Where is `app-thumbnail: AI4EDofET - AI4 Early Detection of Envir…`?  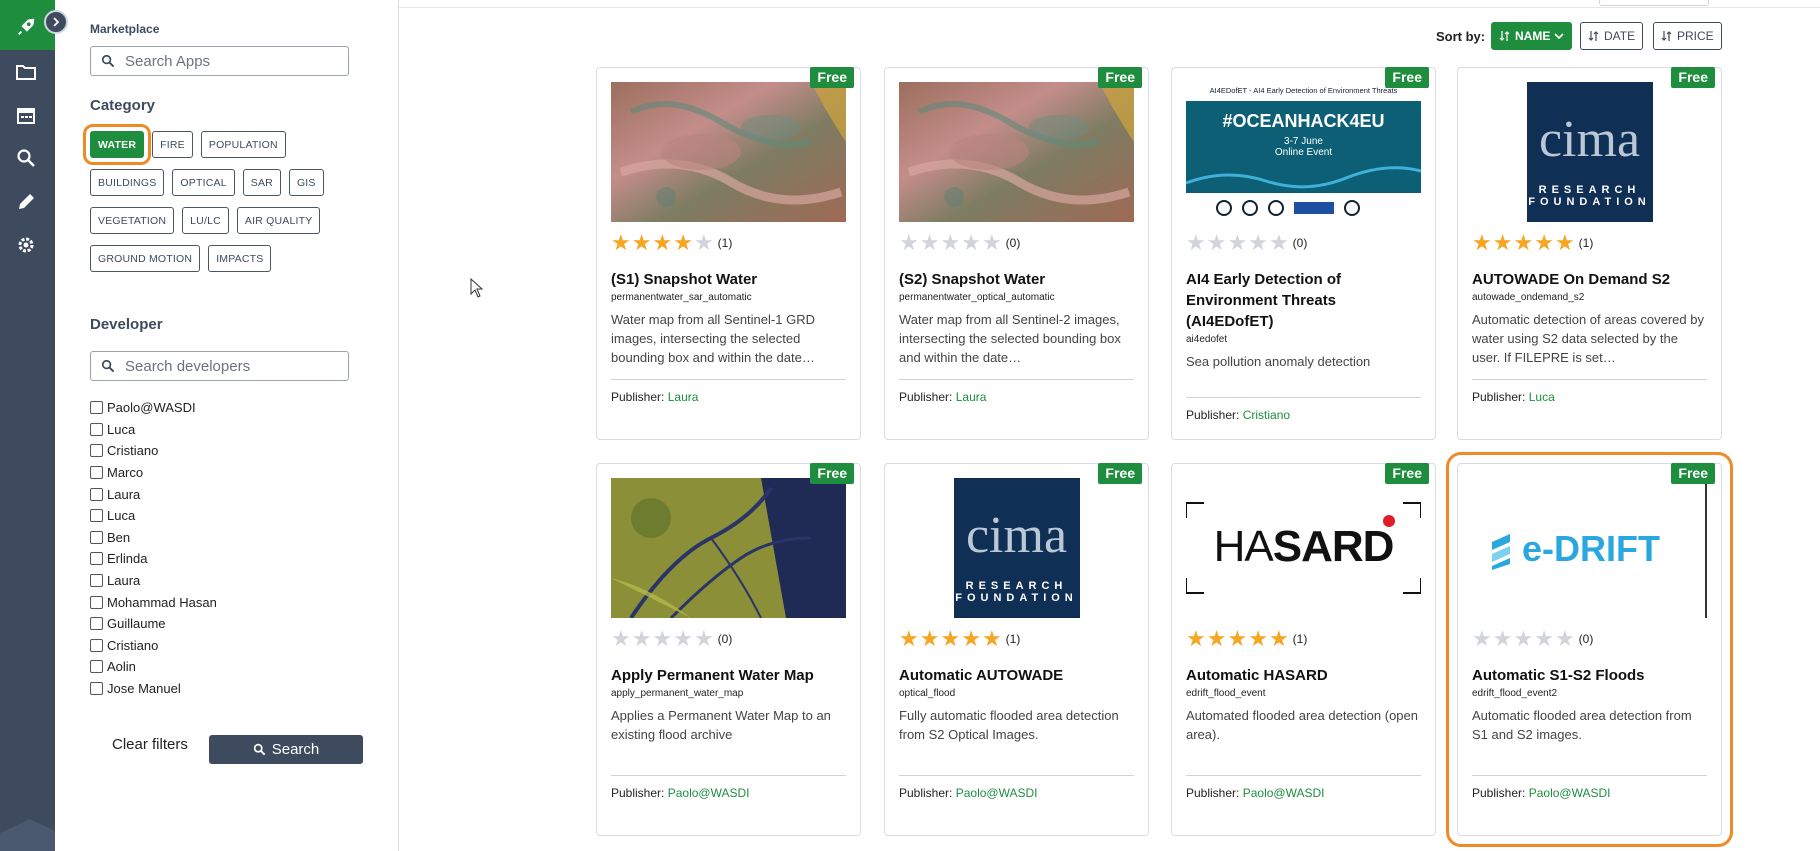
app-thumbnail: AI4EDofET - AI4 Early Detection of Envir… is located at coordinates (1303, 152).